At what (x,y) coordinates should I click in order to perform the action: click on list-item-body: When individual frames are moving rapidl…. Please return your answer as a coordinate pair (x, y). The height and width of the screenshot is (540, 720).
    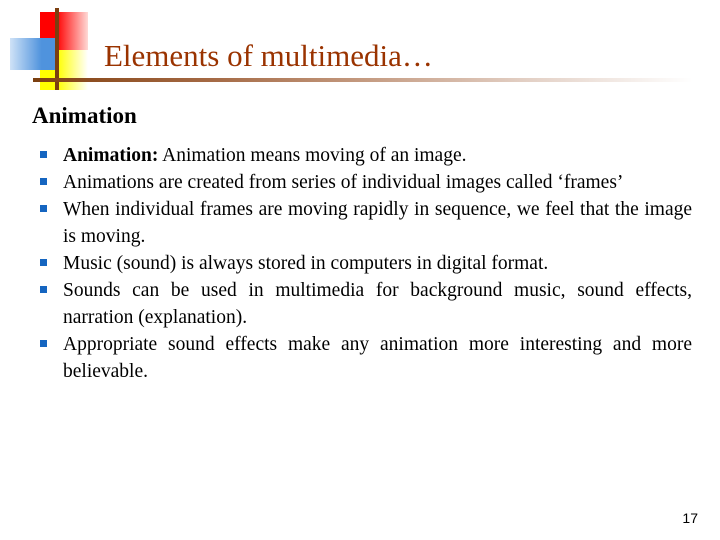
    Looking at the image, I should click on (377, 223).